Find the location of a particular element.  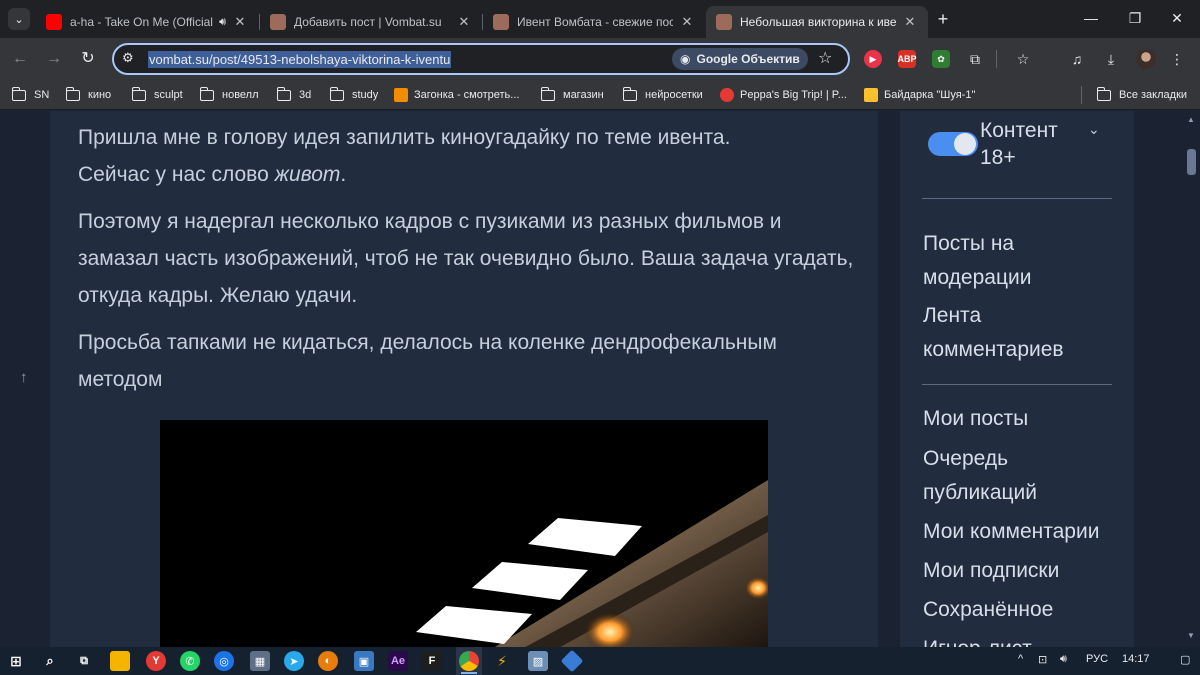

speaker-icon: 🔊︎ is located at coordinates (222, 22).